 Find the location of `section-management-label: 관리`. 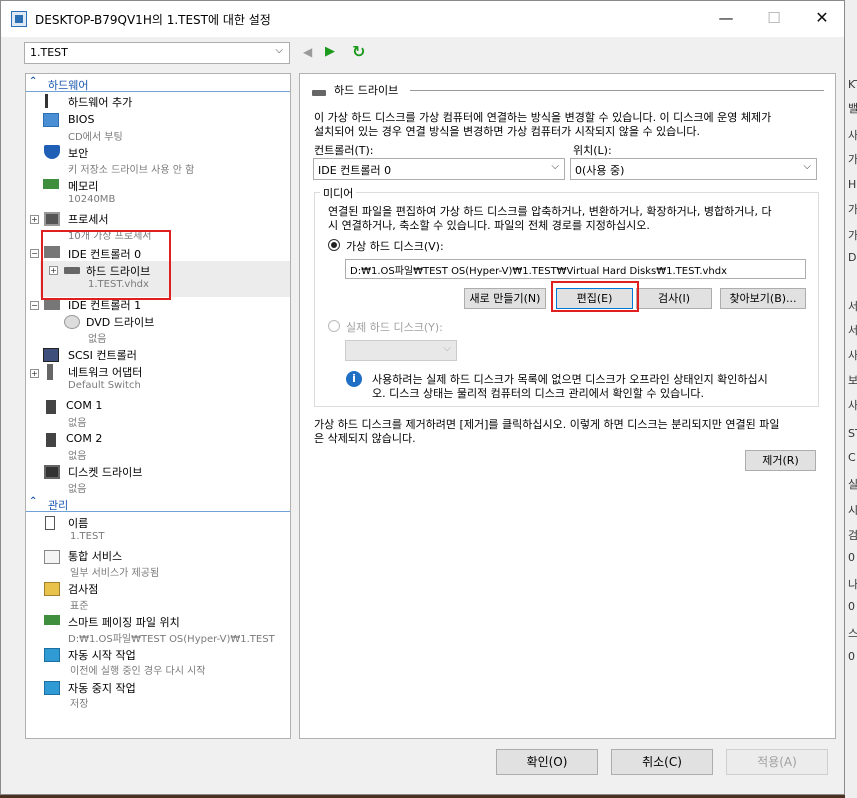

section-management-label: 관리 is located at coordinates (58, 505).